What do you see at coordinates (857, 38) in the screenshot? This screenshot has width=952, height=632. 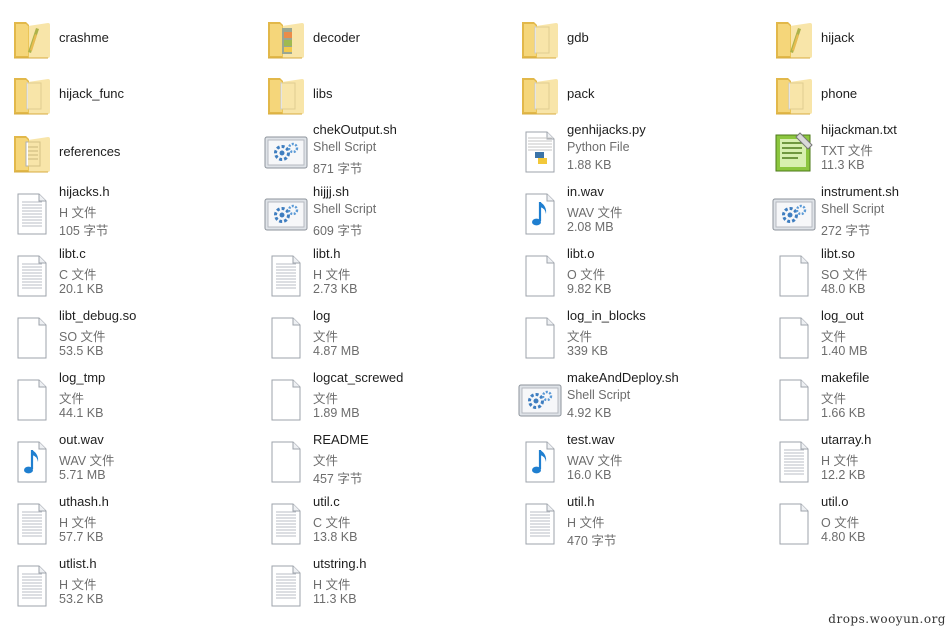 I see `file-item: hijack` at bounding box center [857, 38].